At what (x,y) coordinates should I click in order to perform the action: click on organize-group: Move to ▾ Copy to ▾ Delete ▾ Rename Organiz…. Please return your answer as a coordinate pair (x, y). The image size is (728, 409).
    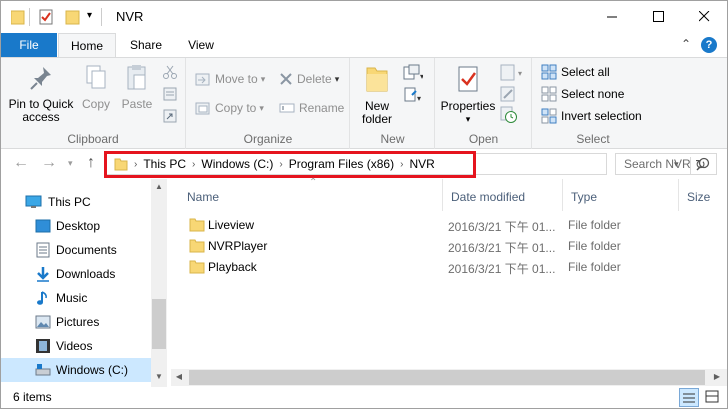
    Looking at the image, I should click on (268, 103).